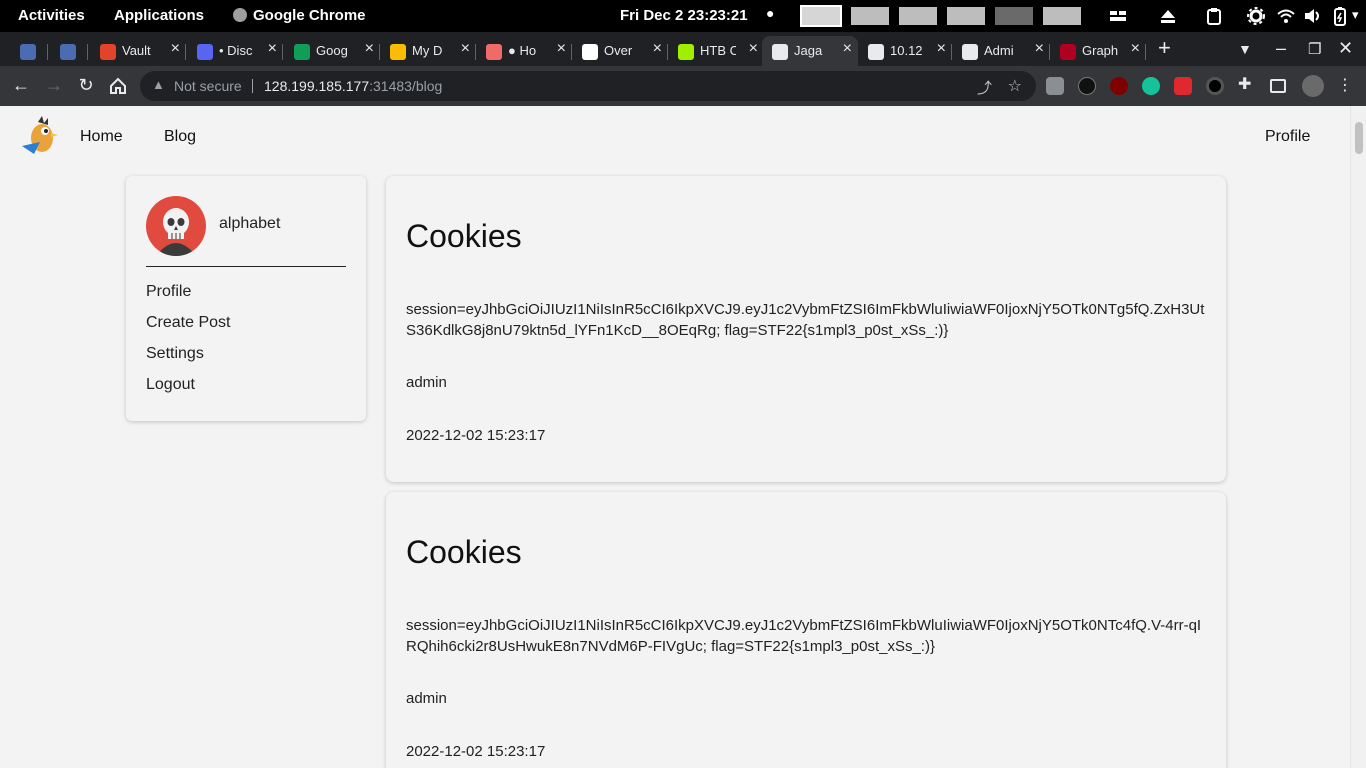 The height and width of the screenshot is (768, 1366). Describe the element at coordinates (86, 85) in the screenshot. I see `reload-button: ↻` at that location.